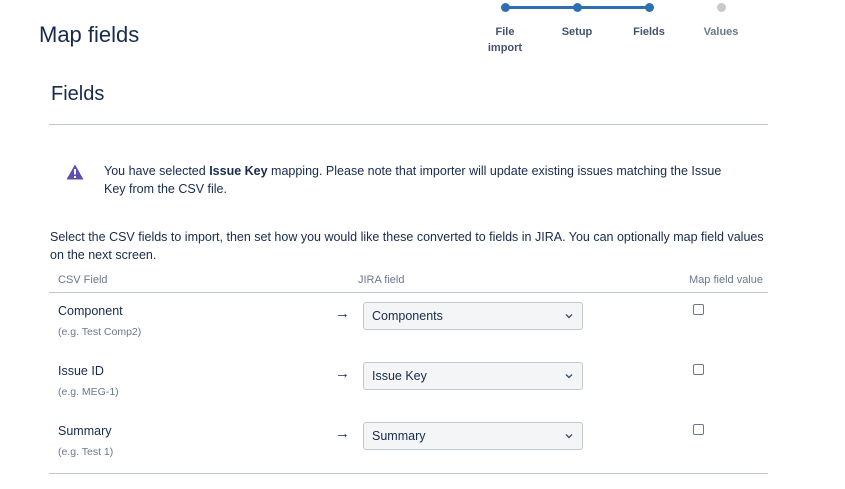 The width and height of the screenshot is (845, 489). I want to click on warning-emphasis: Issue Key, so click(238, 171).